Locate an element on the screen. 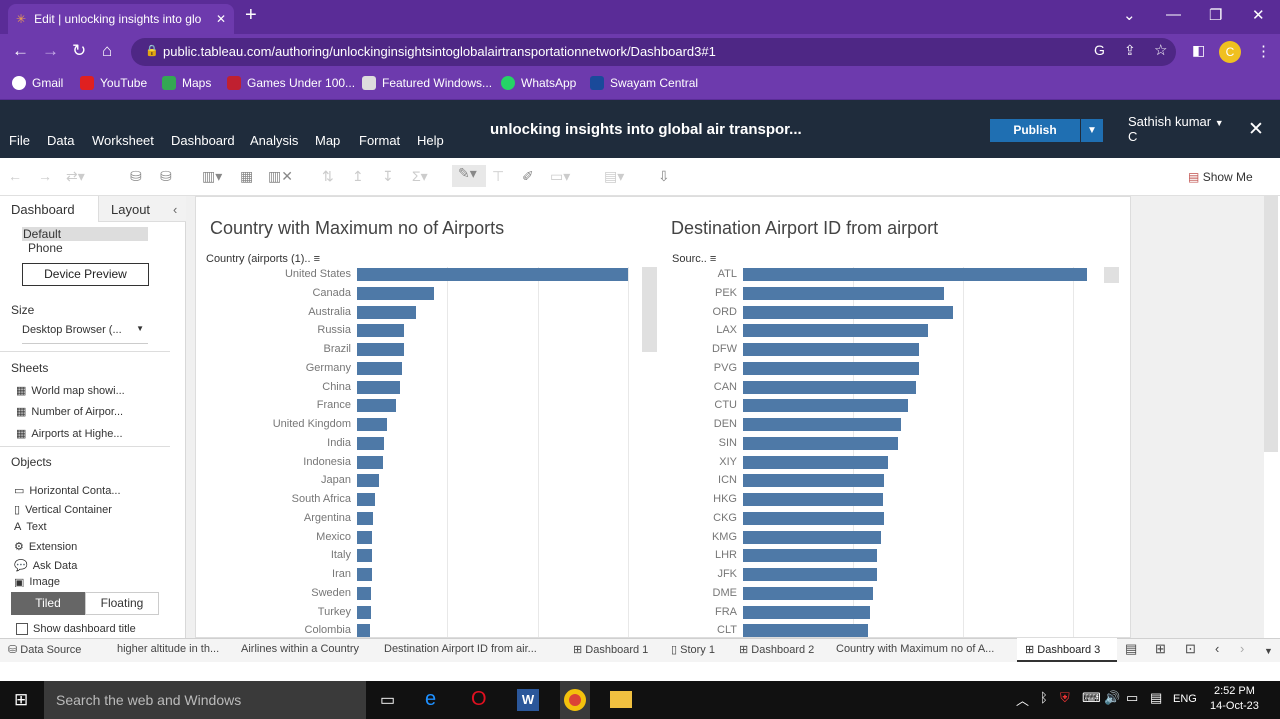 The height and width of the screenshot is (719, 1280). language-indicator: ENG is located at coordinates (1185, 699).